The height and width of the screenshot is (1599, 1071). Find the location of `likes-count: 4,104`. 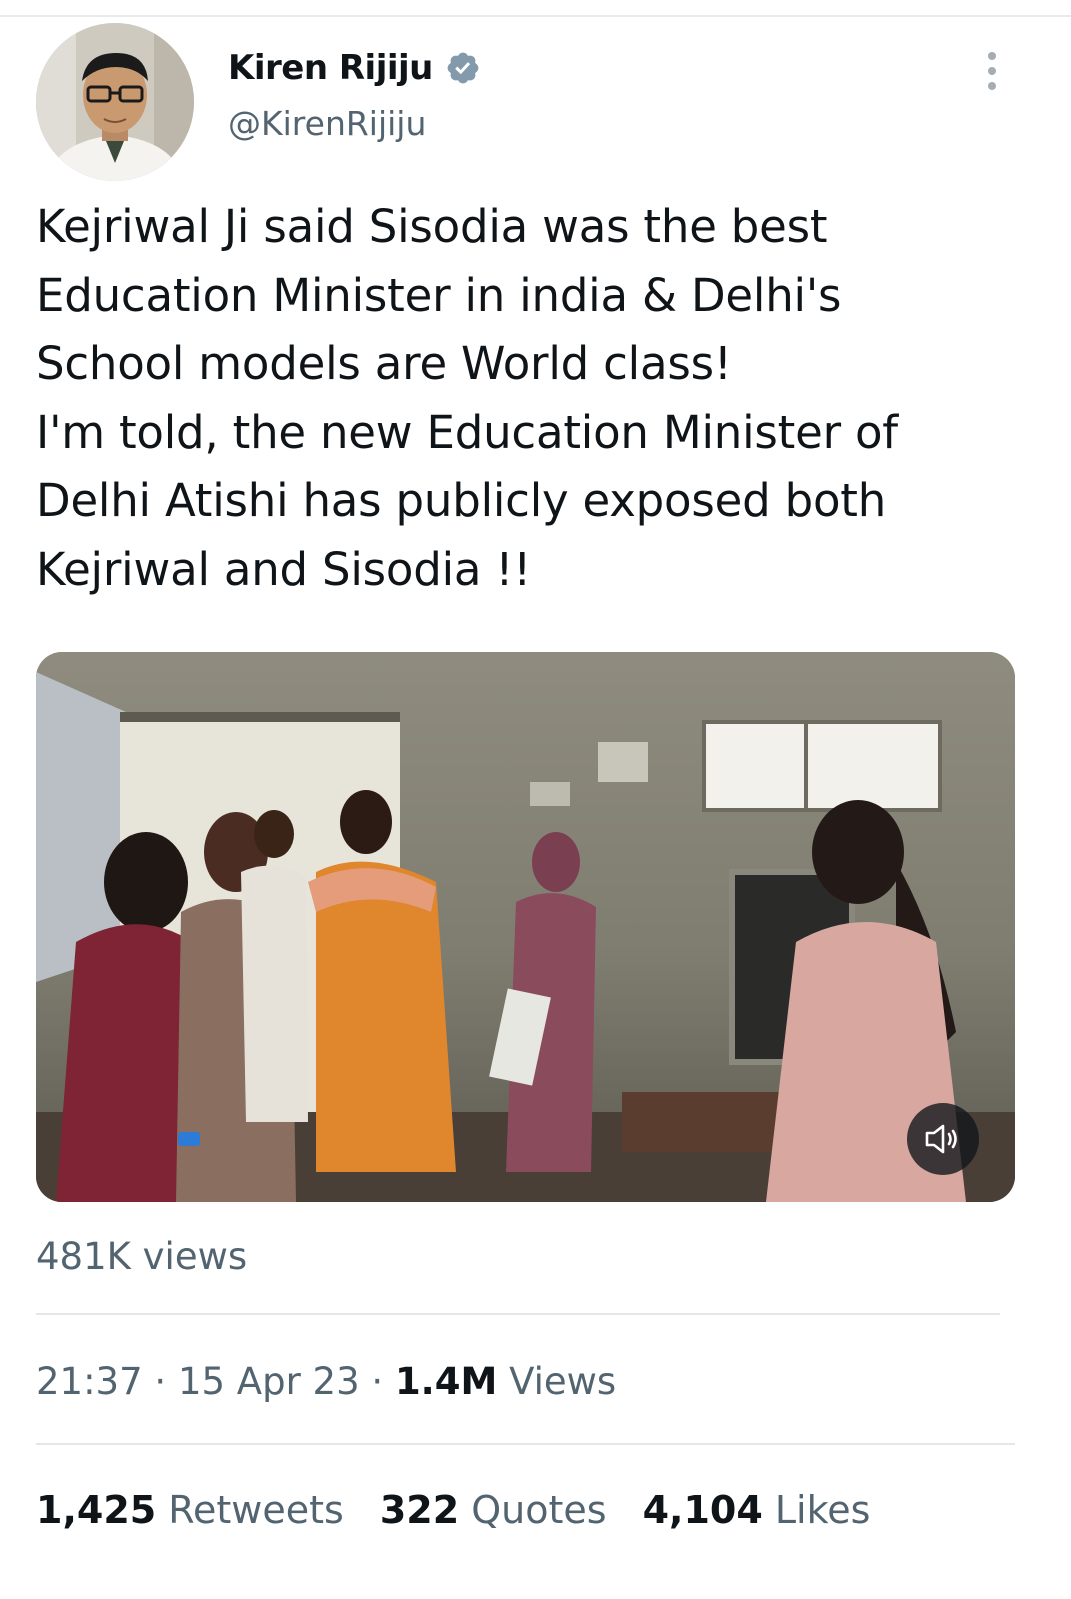

likes-count: 4,104 is located at coordinates (702, 1510).